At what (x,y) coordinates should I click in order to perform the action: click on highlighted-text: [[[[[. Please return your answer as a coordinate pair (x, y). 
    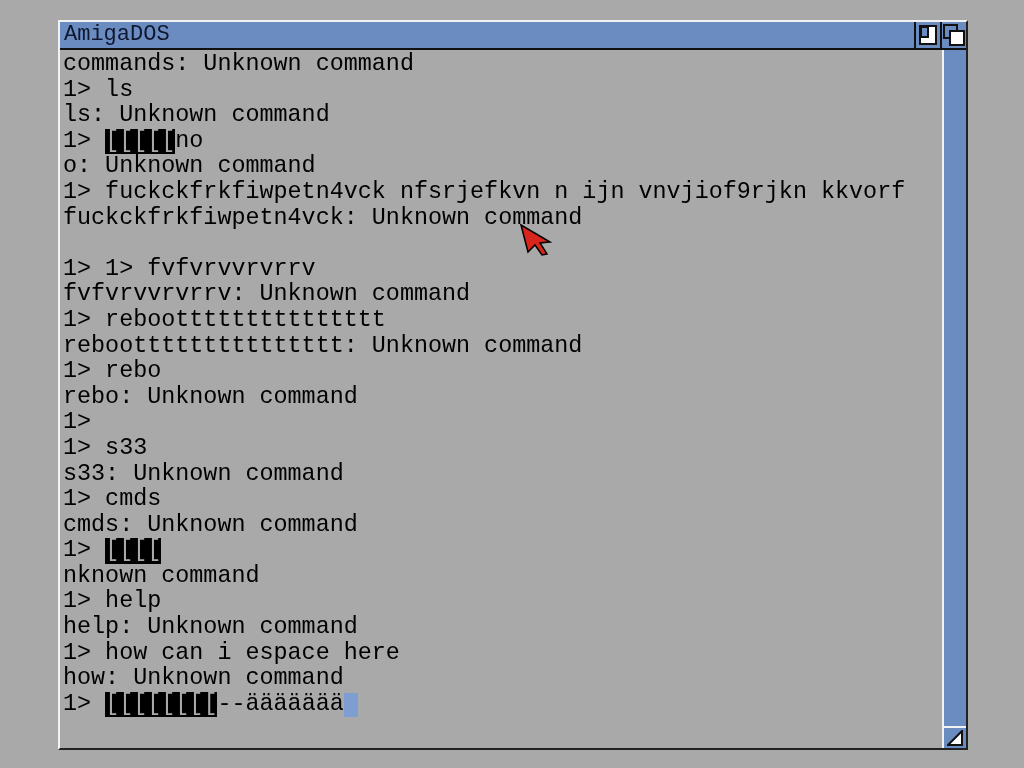
    Looking at the image, I should click on (140, 141).